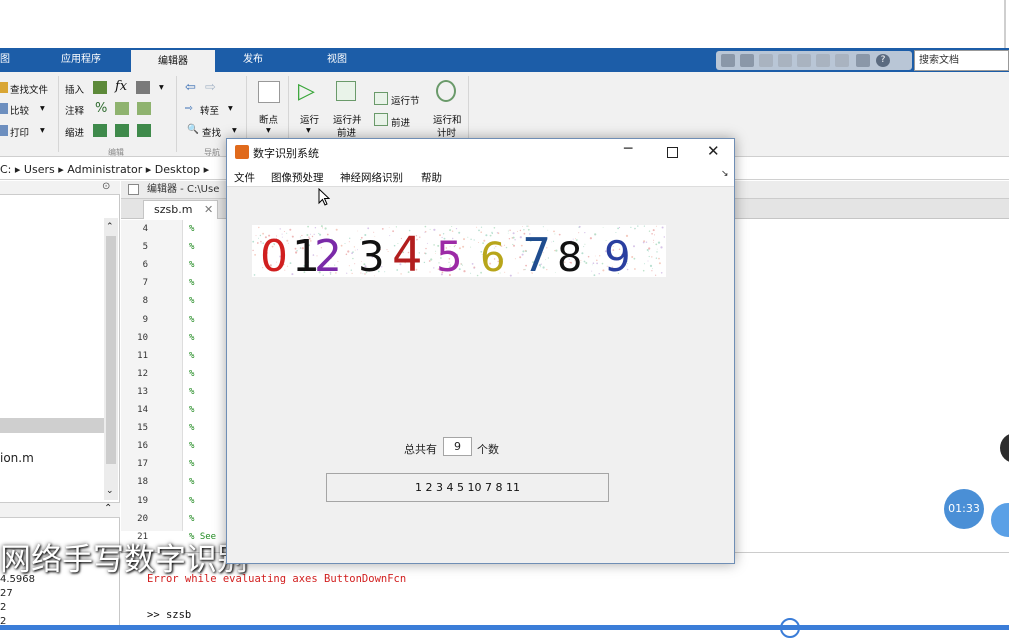 This screenshot has width=1009, height=638. I want to click on collapse-icon: ⌃, so click(108, 508).